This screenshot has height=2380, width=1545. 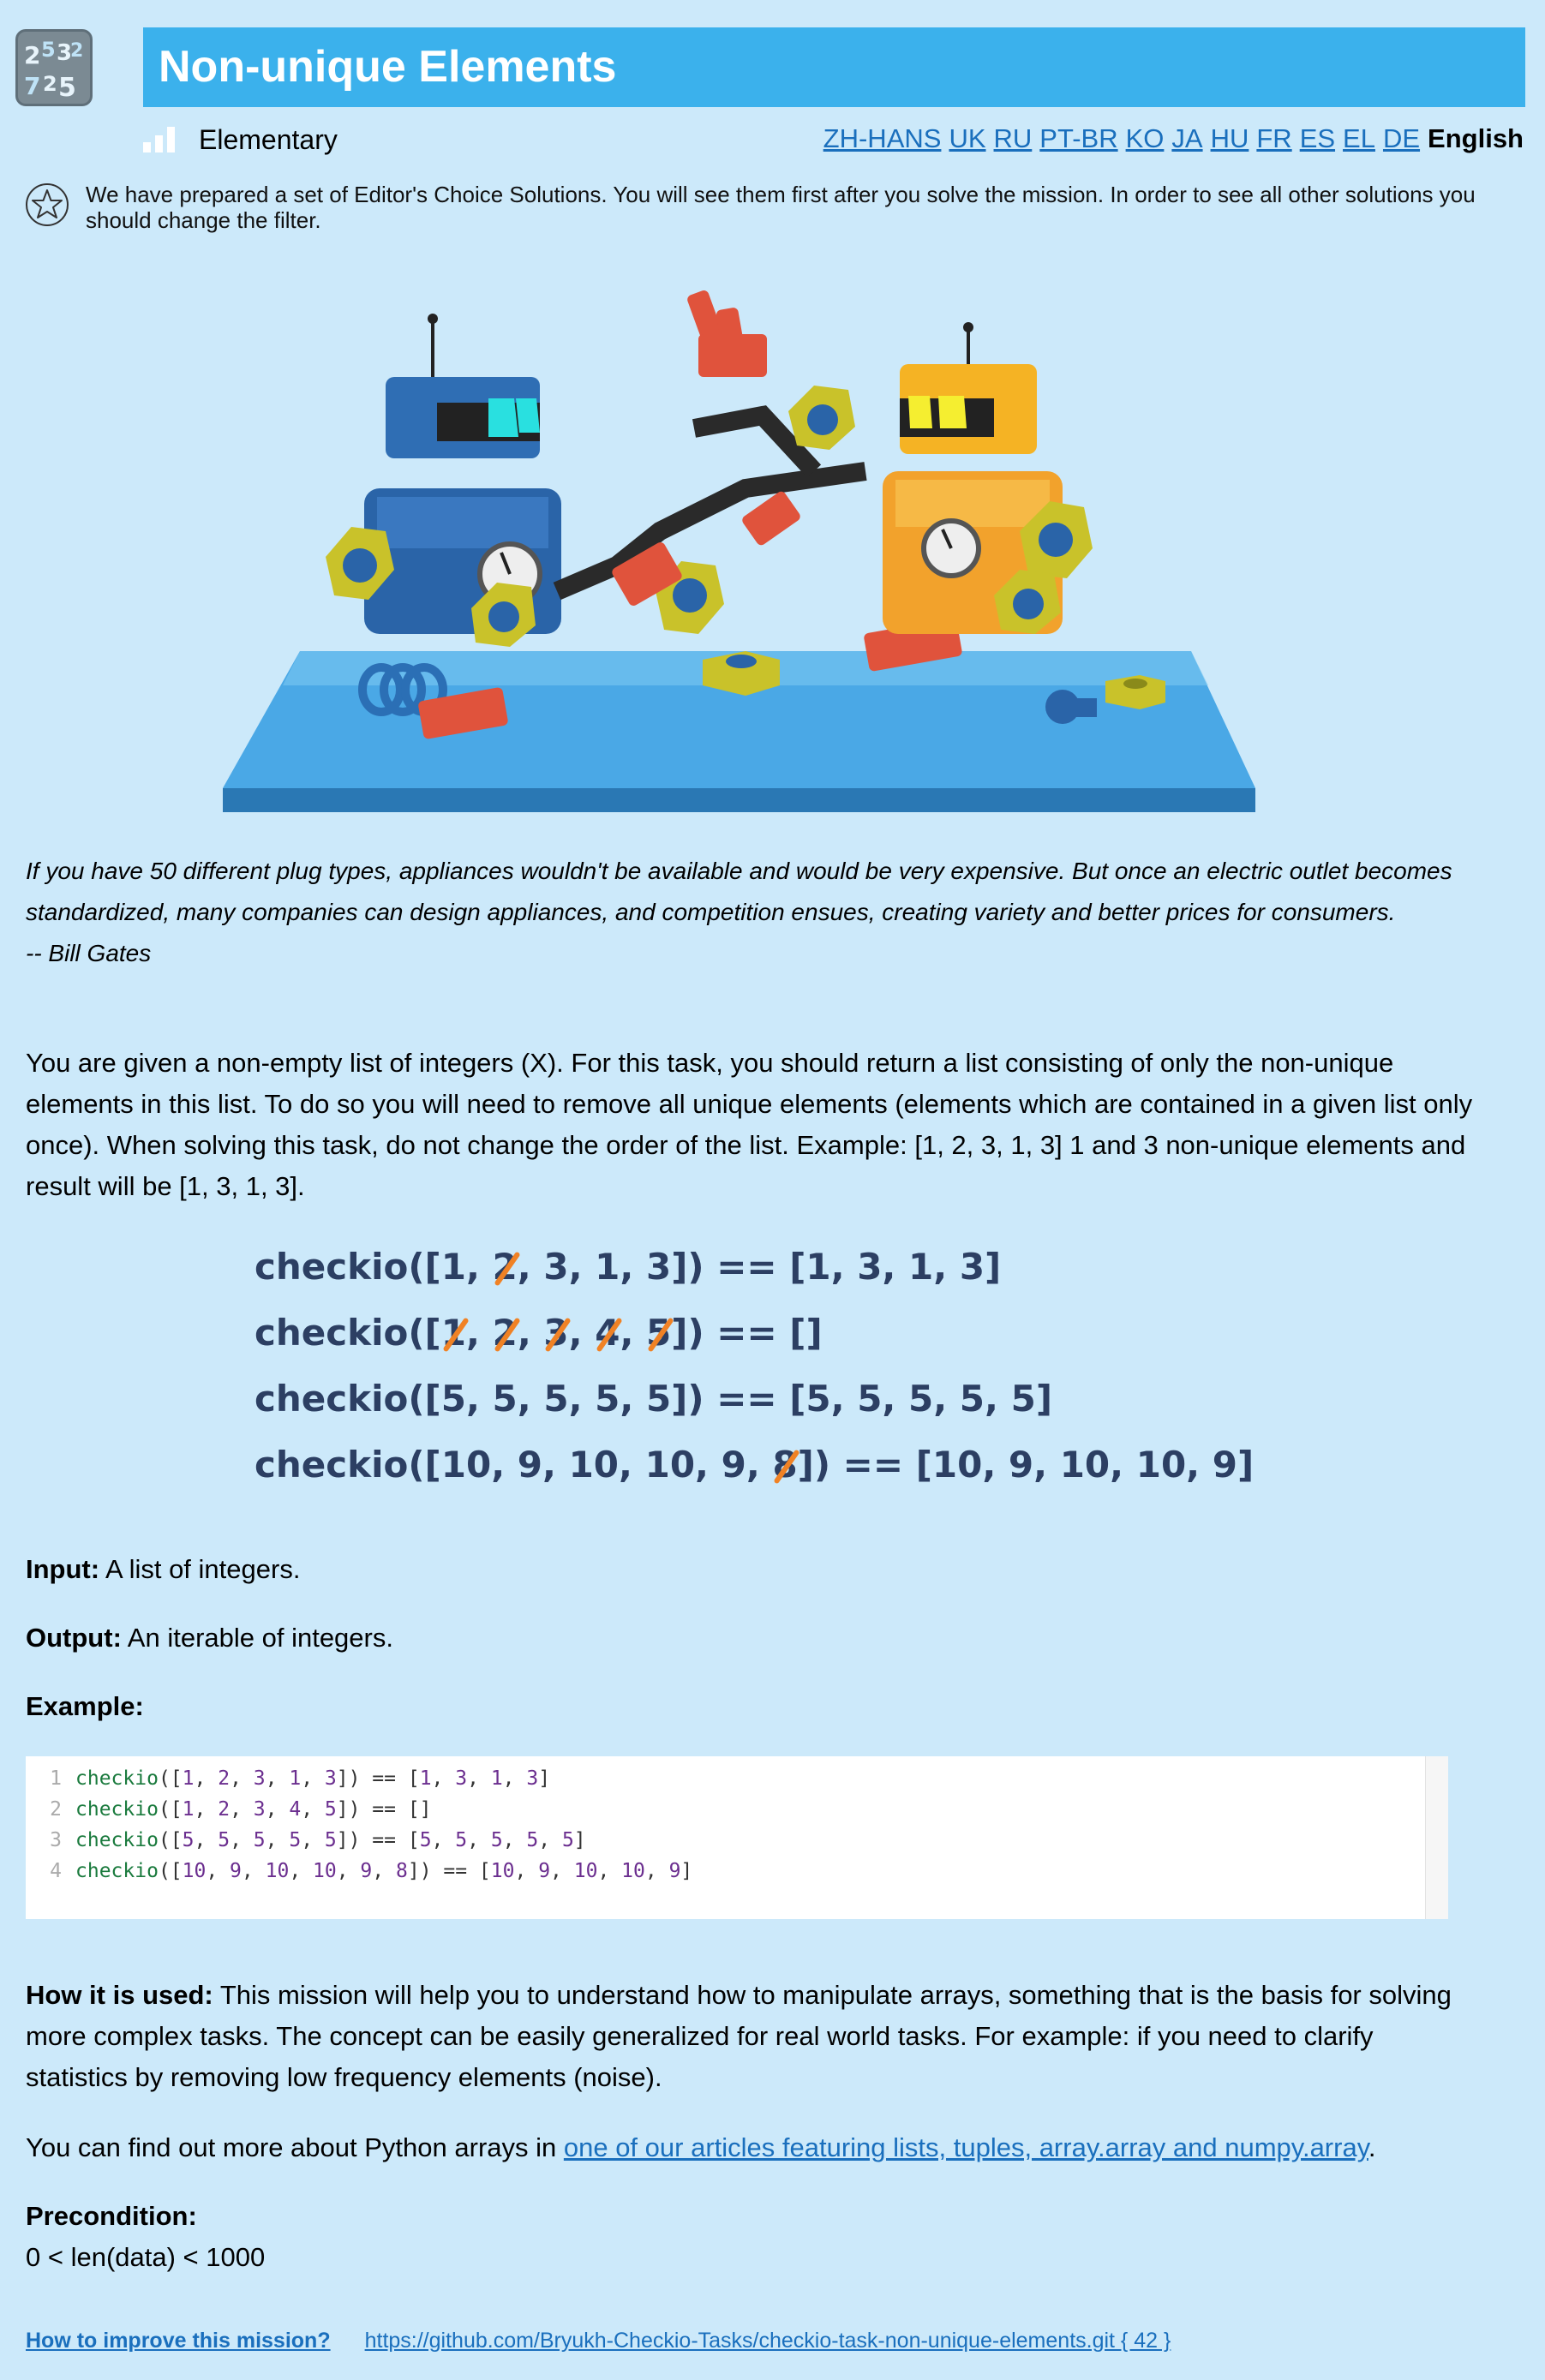 What do you see at coordinates (1013, 138) in the screenshot?
I see `lang-link-ru: RU` at bounding box center [1013, 138].